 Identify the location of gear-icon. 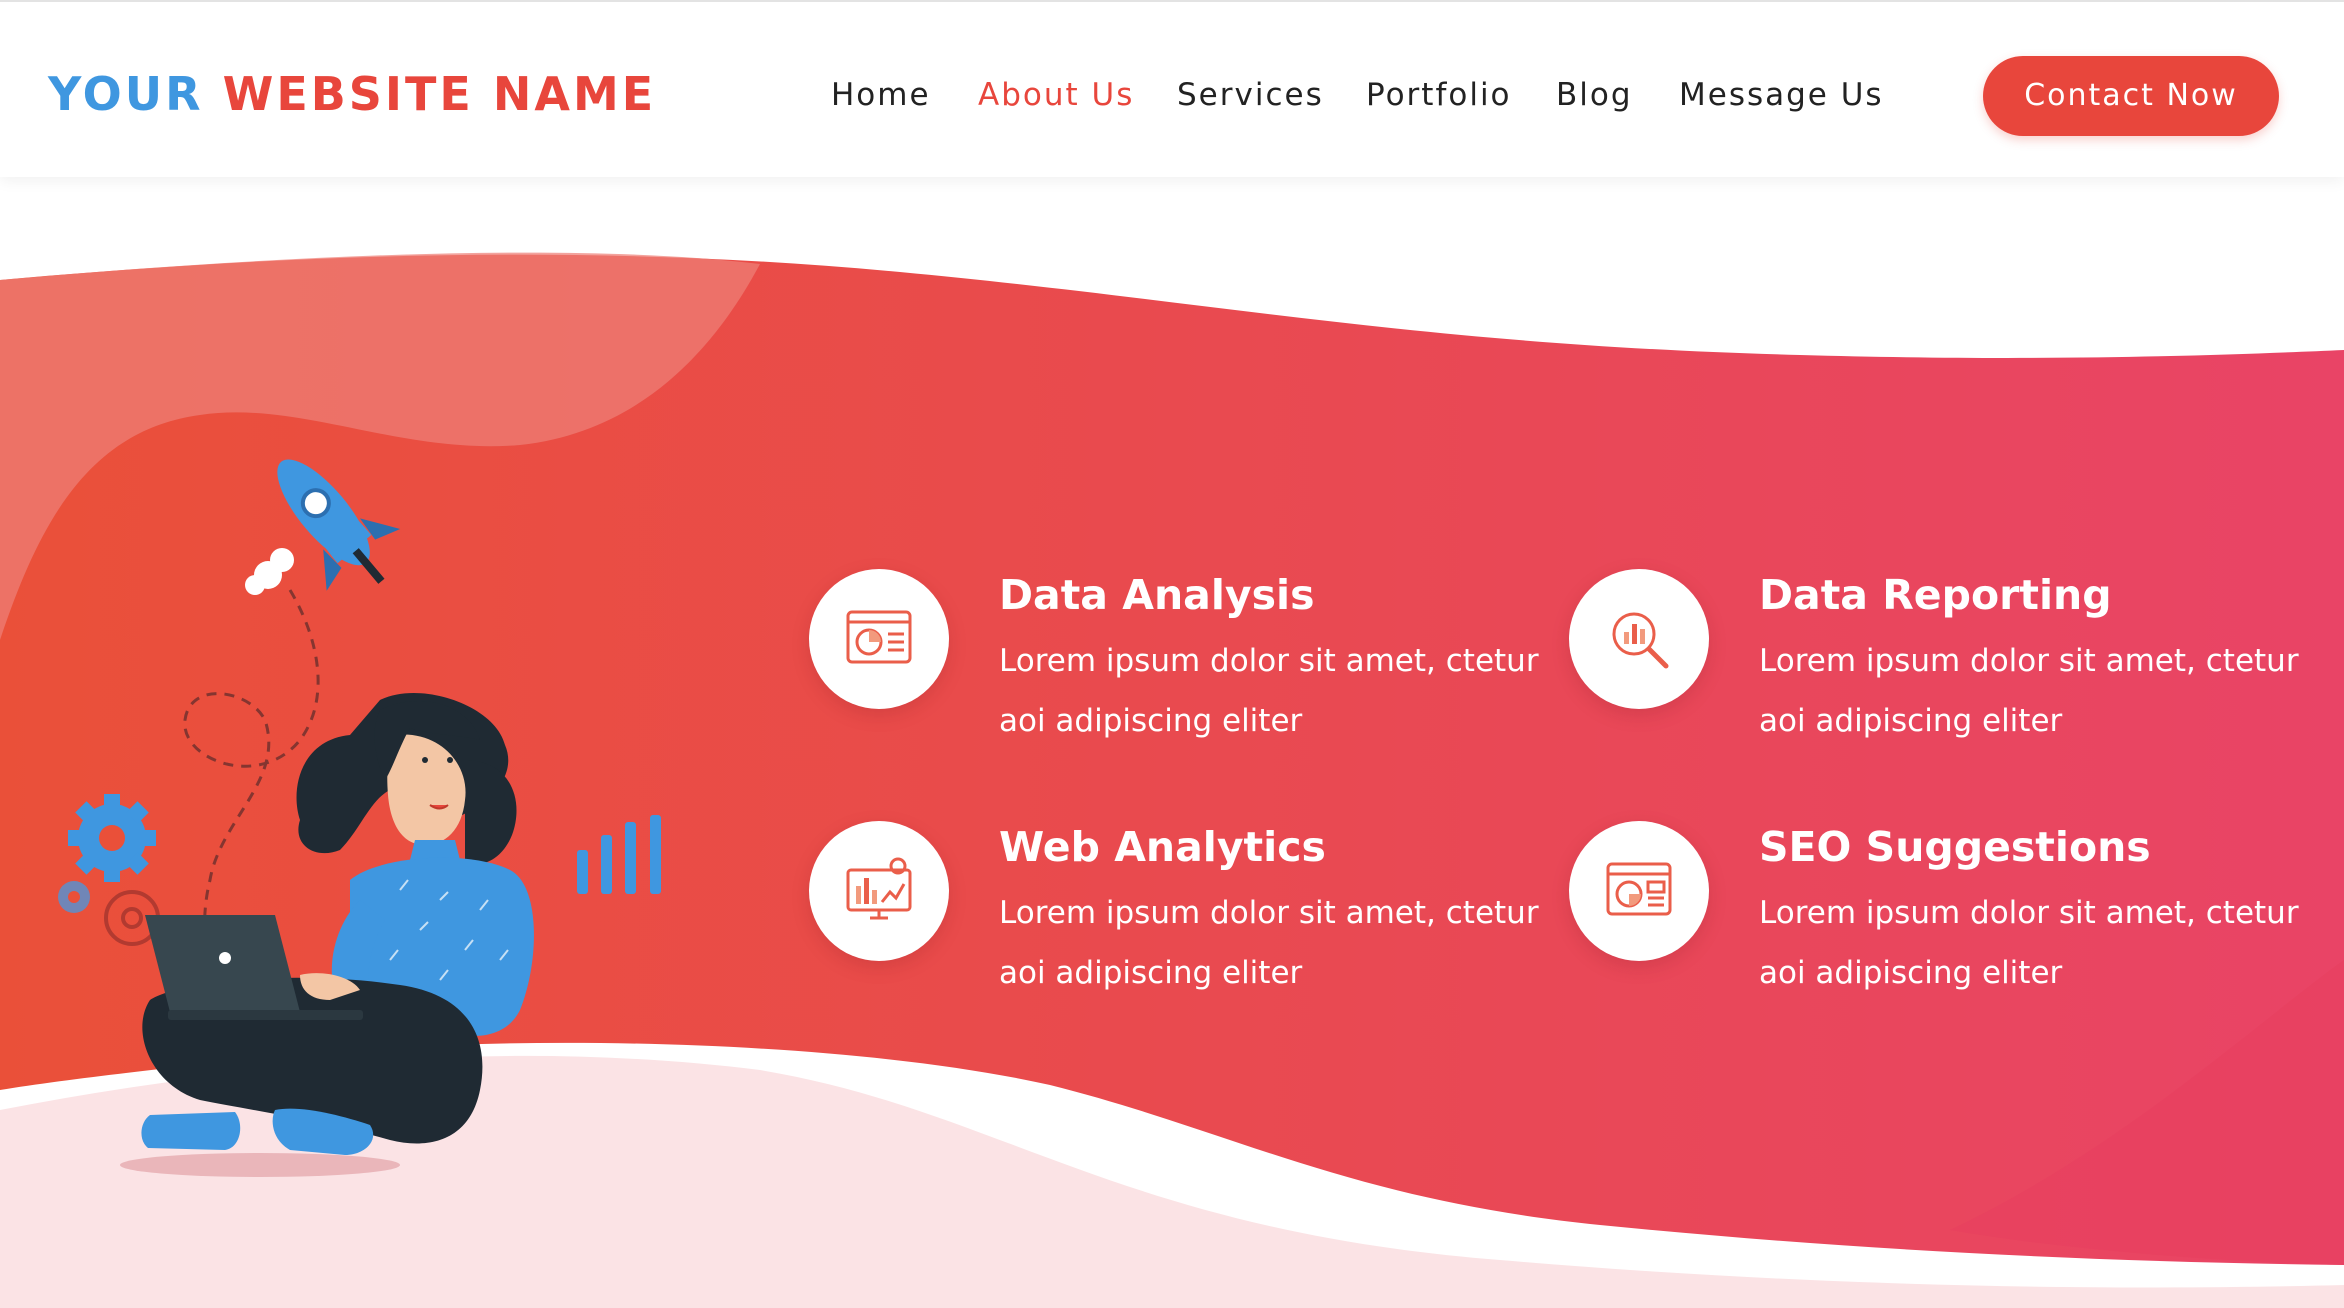
(112, 838).